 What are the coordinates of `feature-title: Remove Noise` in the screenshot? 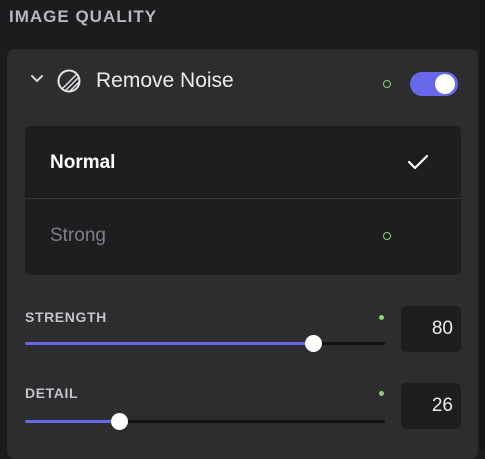 It's located at (165, 80).